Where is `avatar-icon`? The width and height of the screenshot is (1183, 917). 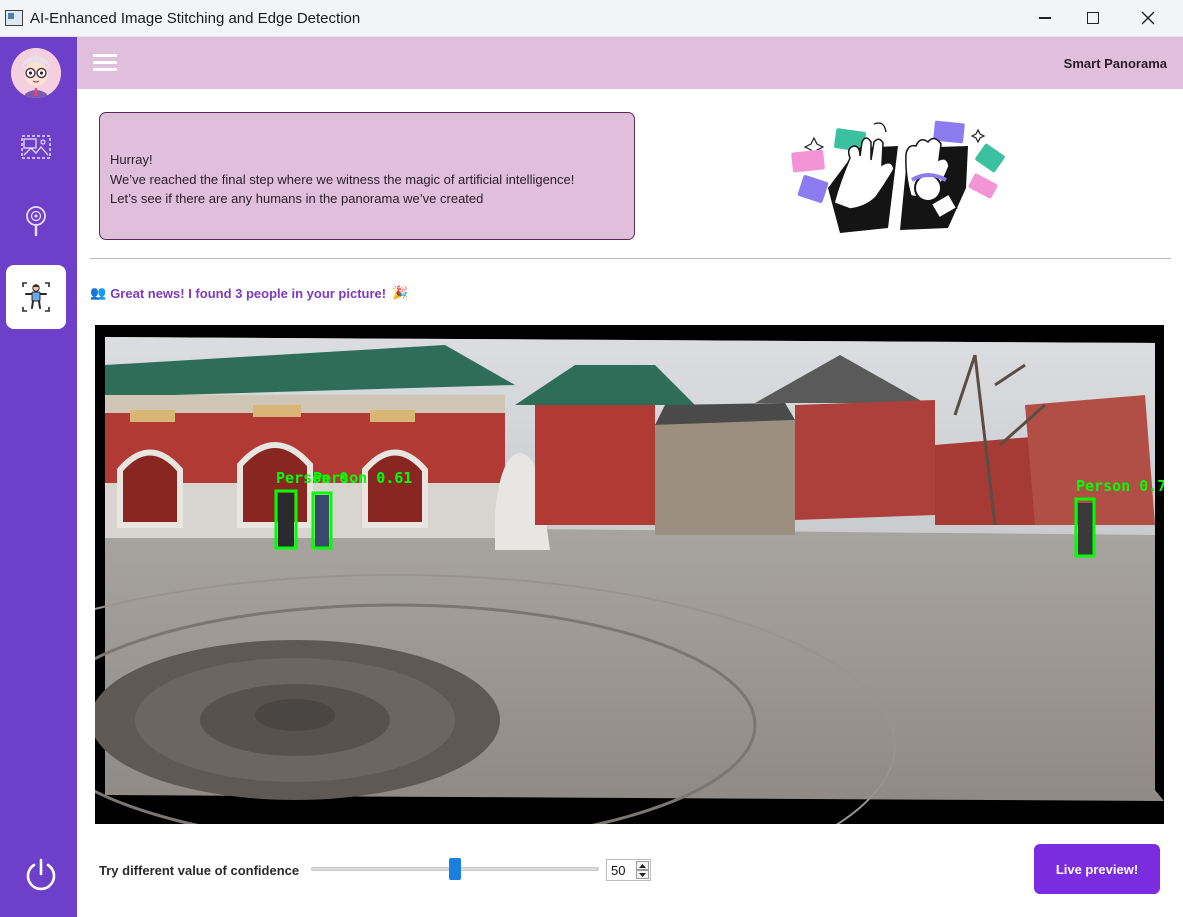 avatar-icon is located at coordinates (36, 73).